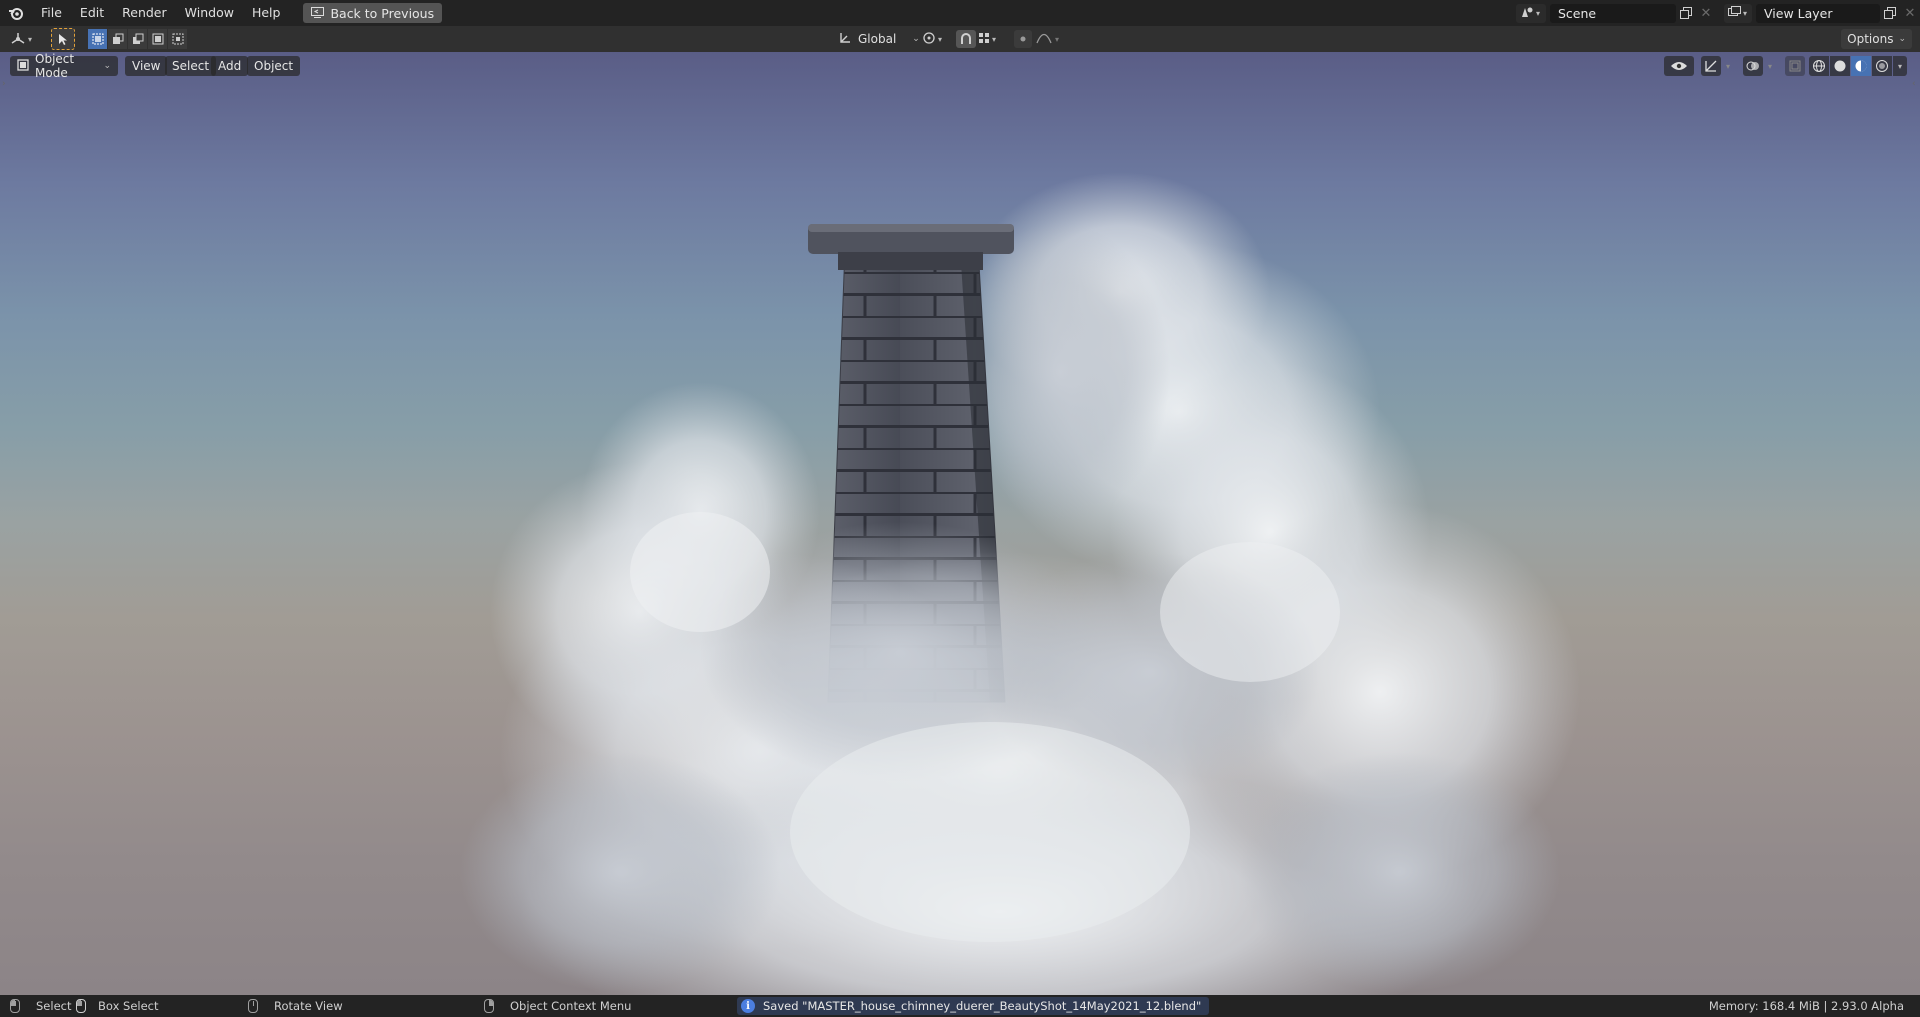  What do you see at coordinates (1870, 39) in the screenshot?
I see `options-label: Options` at bounding box center [1870, 39].